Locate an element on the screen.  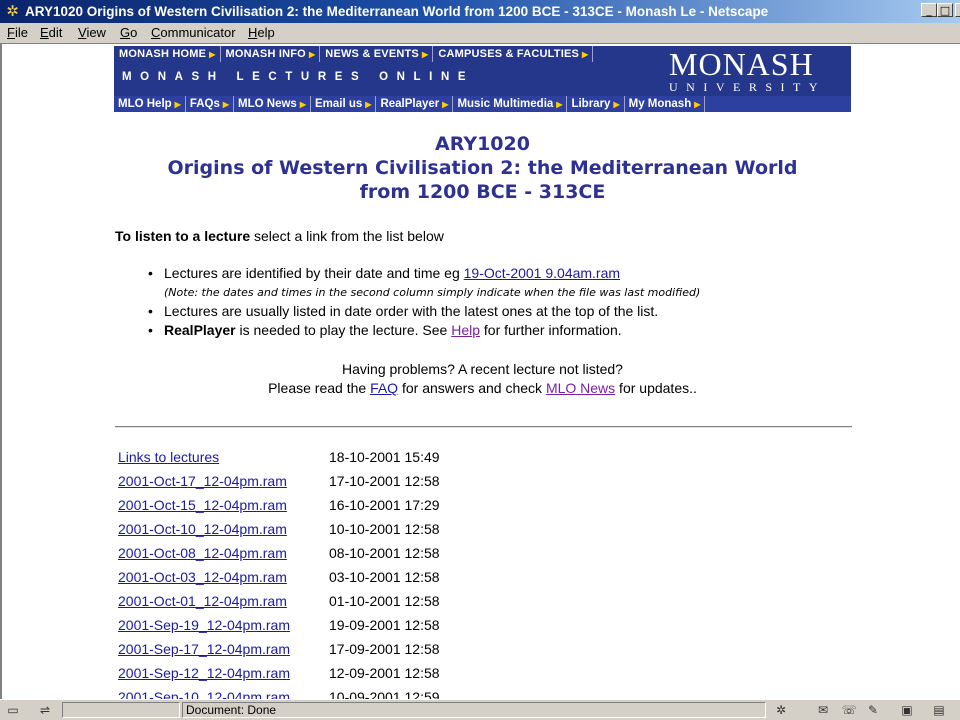
mail-icon: ✉ is located at coordinates (823, 710).